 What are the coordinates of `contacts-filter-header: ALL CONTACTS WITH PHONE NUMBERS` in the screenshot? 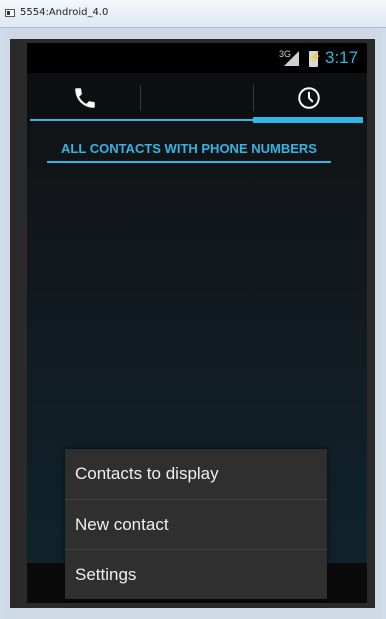 It's located at (189, 150).